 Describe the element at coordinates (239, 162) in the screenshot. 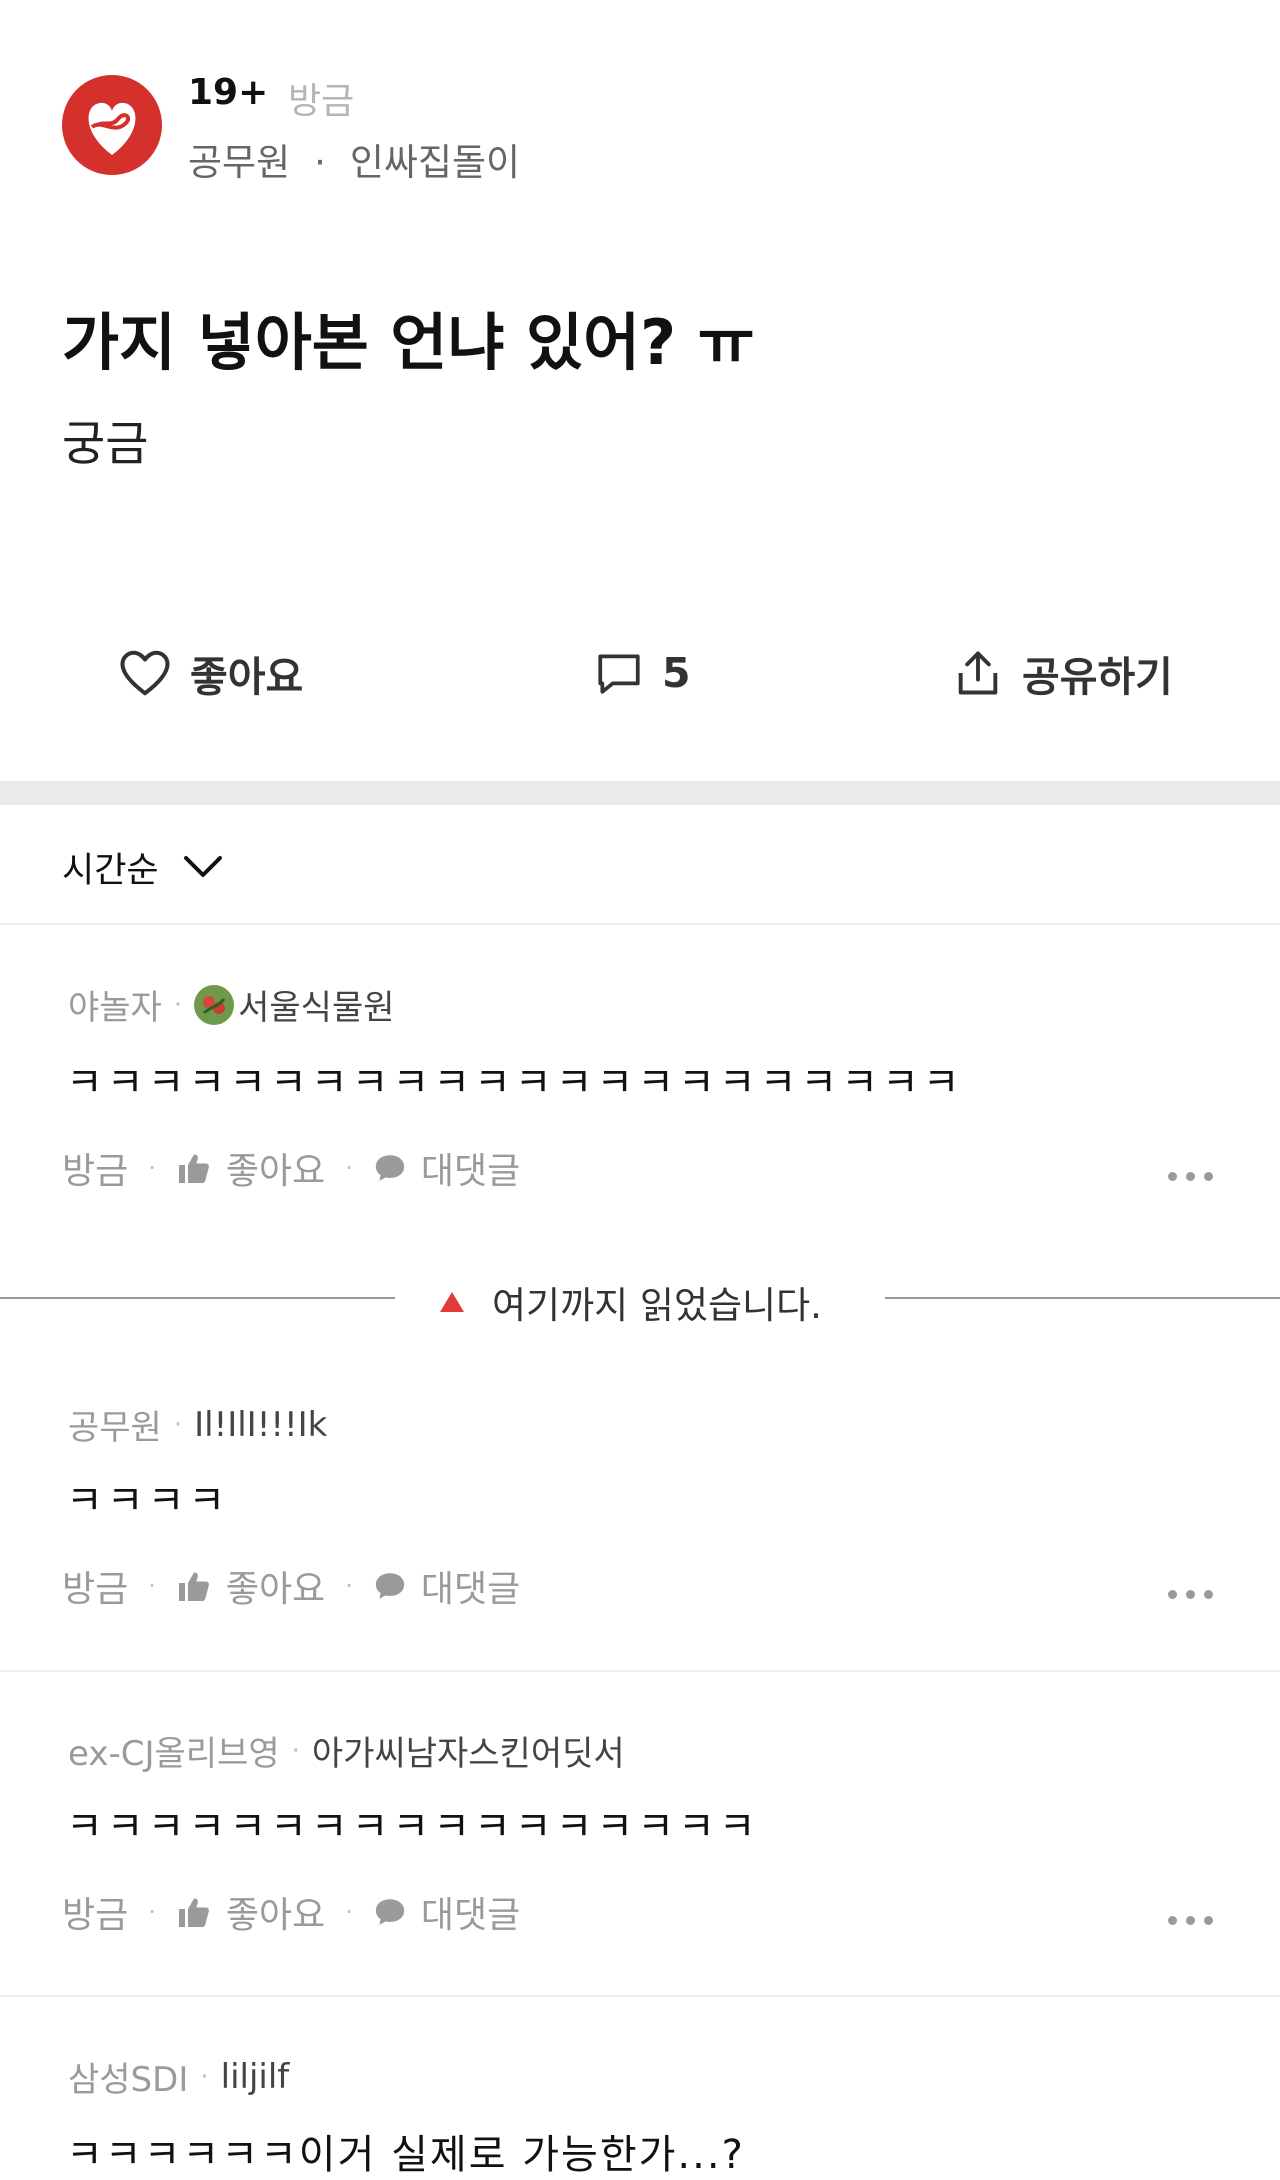

I see `author-company: 공무원` at that location.